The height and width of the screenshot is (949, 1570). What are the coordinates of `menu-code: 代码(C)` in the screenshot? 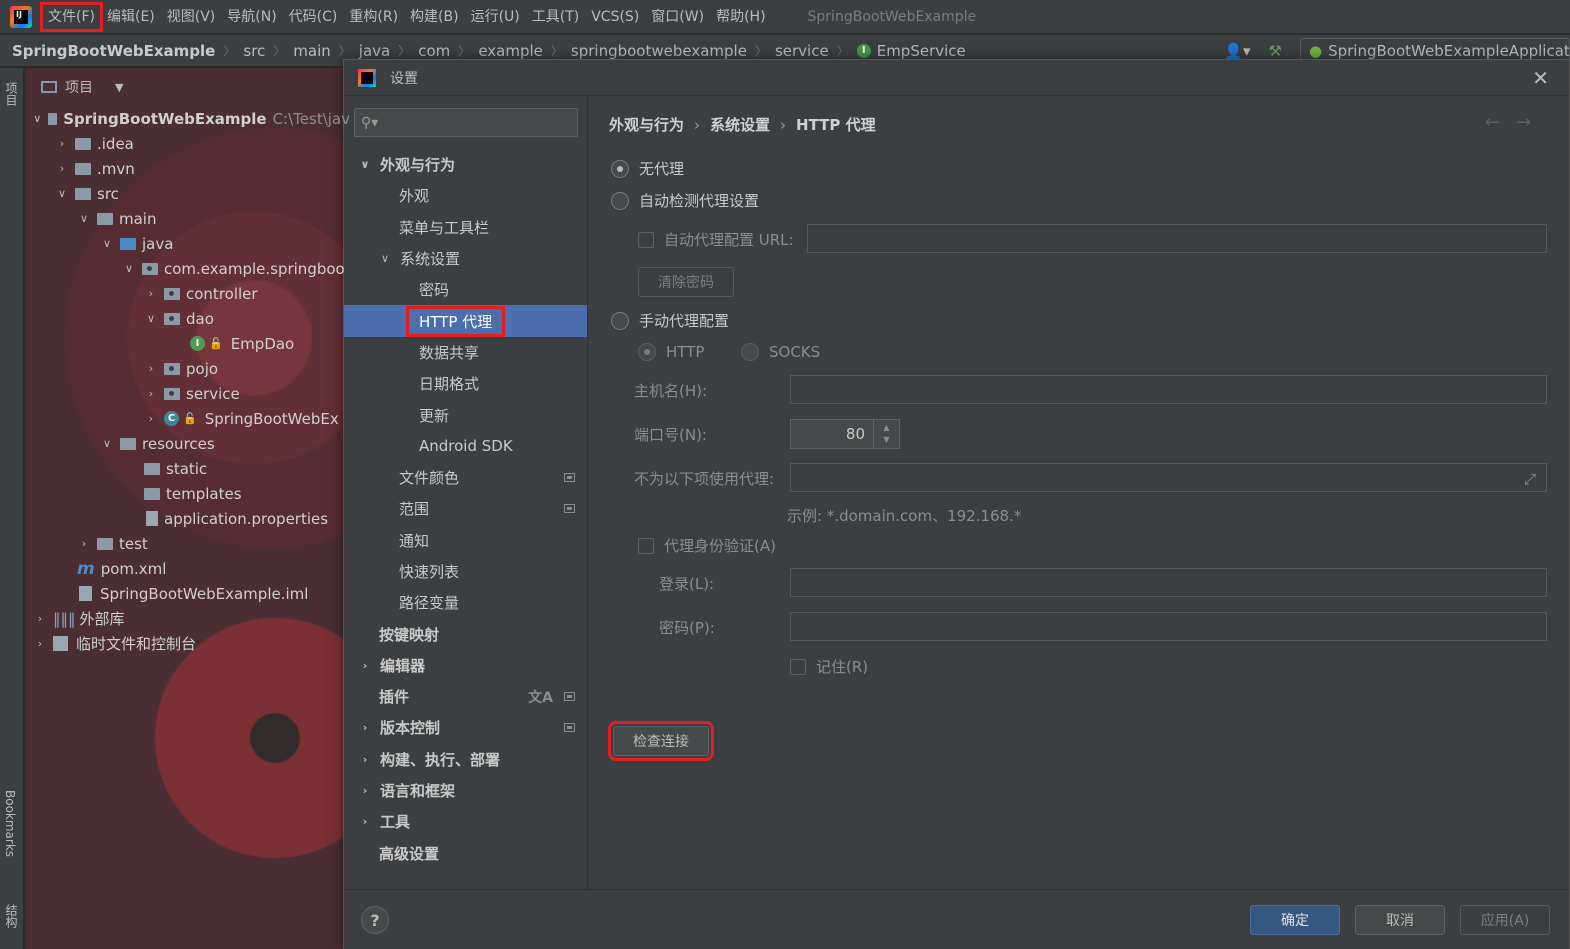 It's located at (313, 17).